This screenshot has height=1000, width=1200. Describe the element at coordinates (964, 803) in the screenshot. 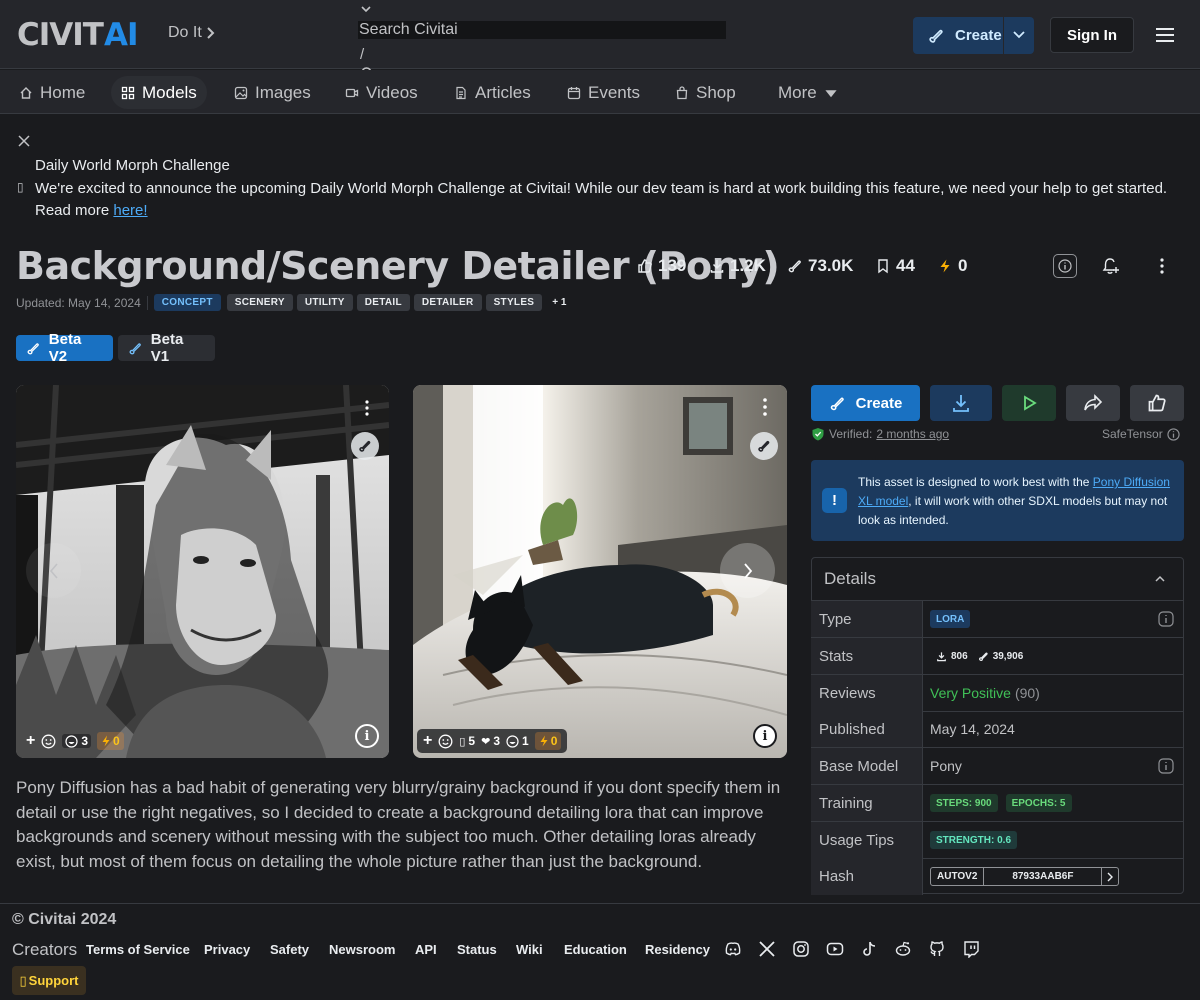

I see `training-steps-badge: STEPS: 900` at that location.